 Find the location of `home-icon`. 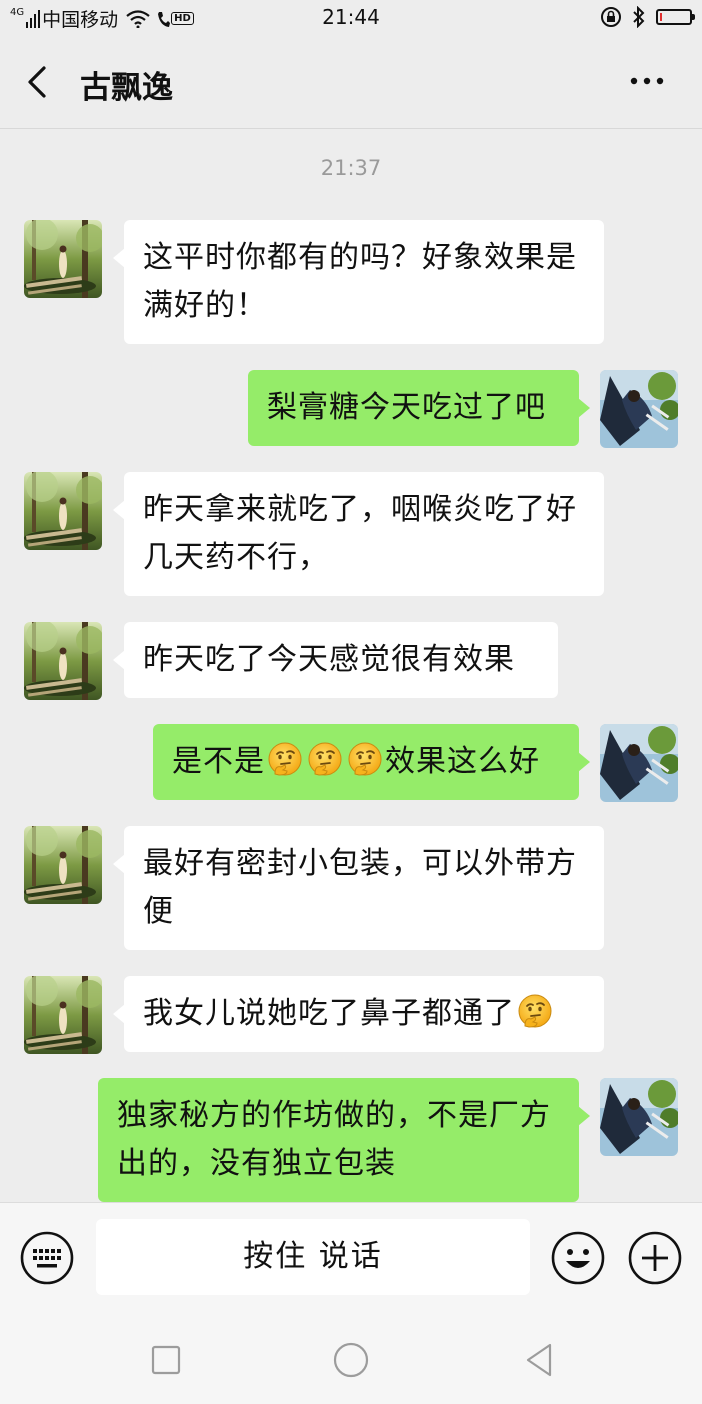

home-icon is located at coordinates (351, 1360).